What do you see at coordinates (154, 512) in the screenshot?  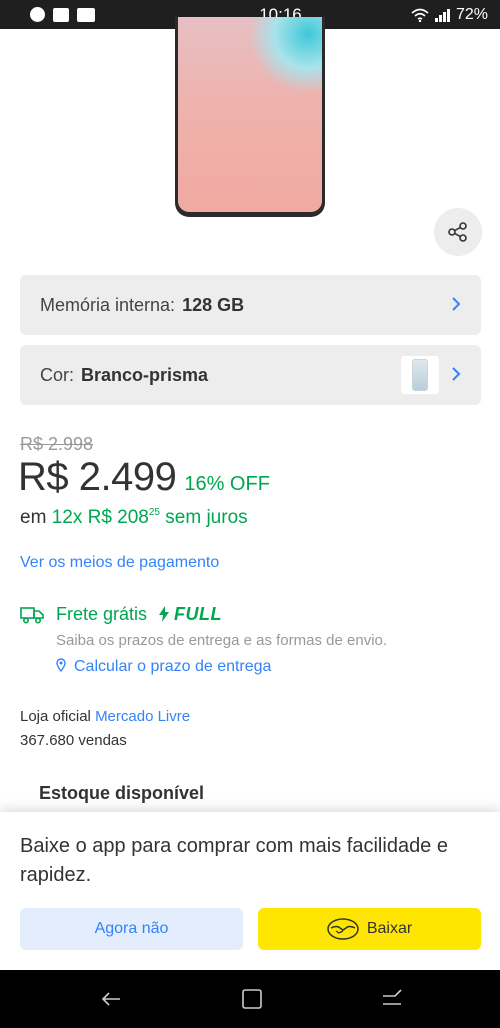 I see `installment-cents: 25` at bounding box center [154, 512].